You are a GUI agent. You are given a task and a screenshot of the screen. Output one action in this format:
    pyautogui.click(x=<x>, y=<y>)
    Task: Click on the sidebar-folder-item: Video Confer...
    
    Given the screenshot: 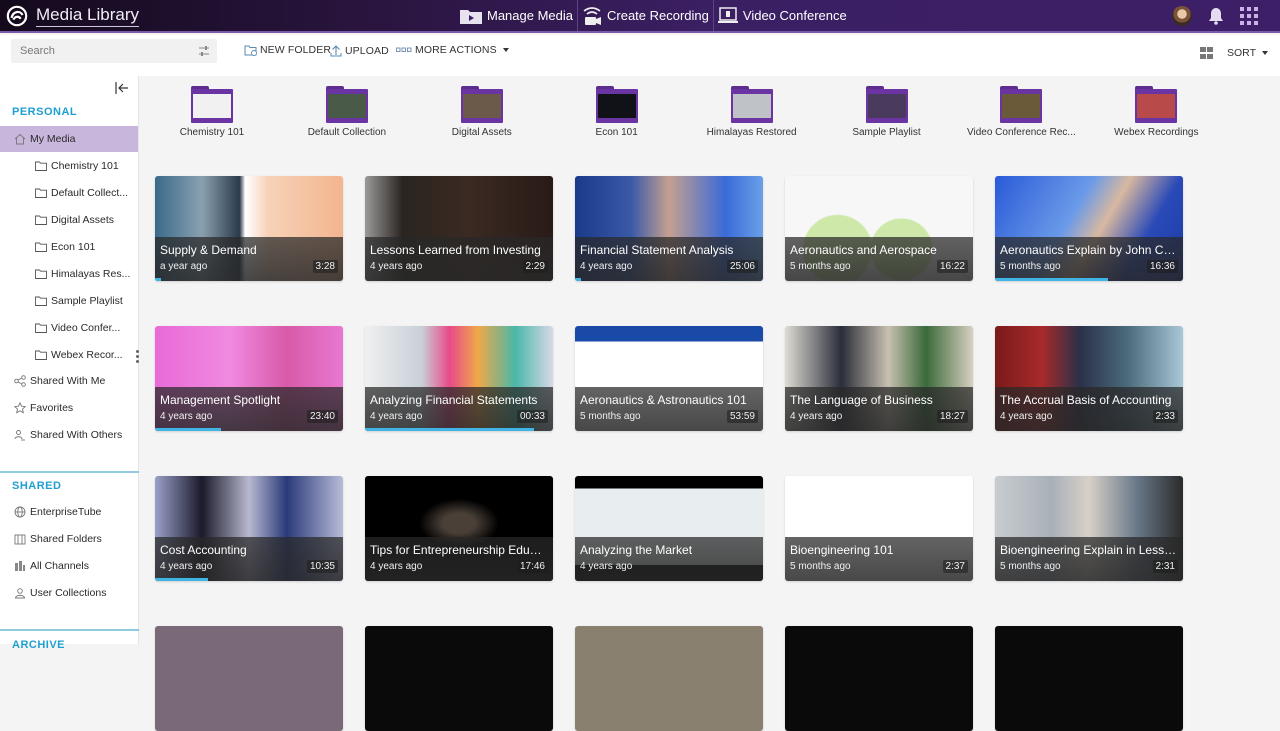 What is the action you would take?
    pyautogui.click(x=69, y=328)
    